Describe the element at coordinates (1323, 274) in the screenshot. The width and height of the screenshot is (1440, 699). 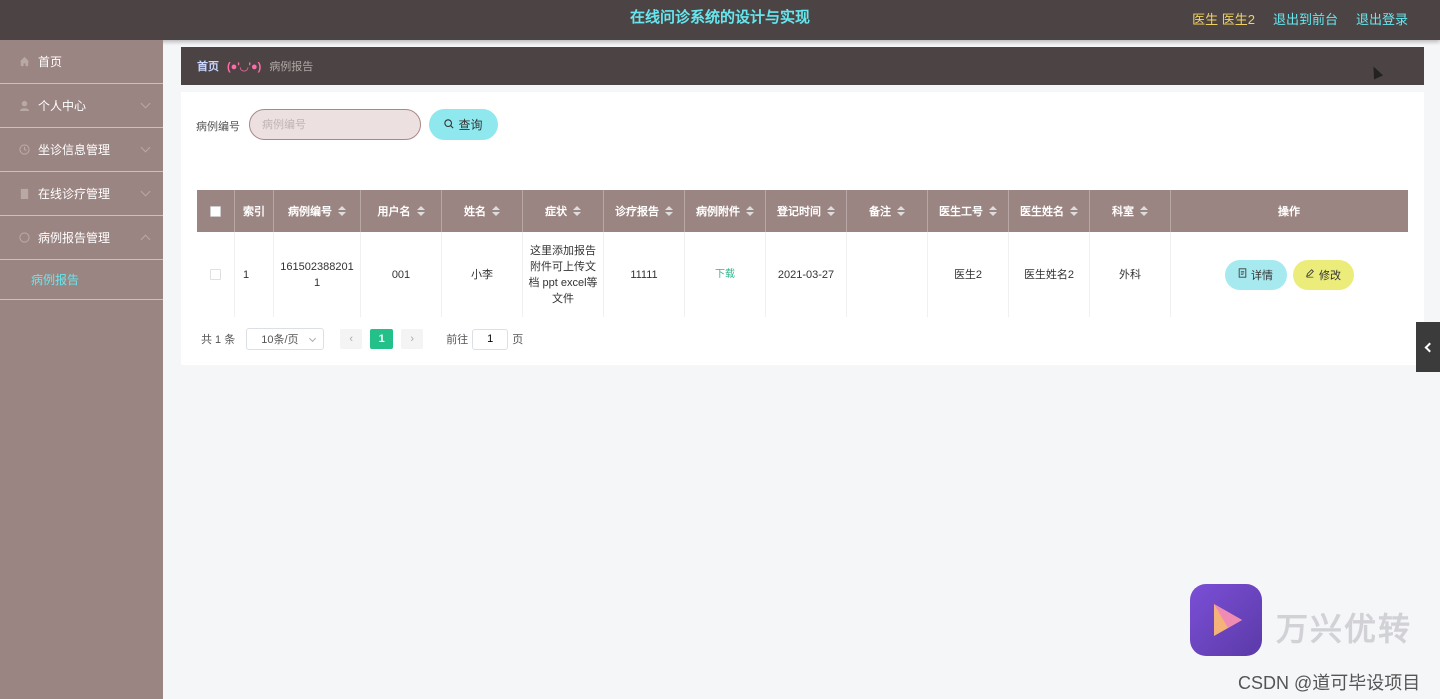
I see `edit-button: 修改` at that location.